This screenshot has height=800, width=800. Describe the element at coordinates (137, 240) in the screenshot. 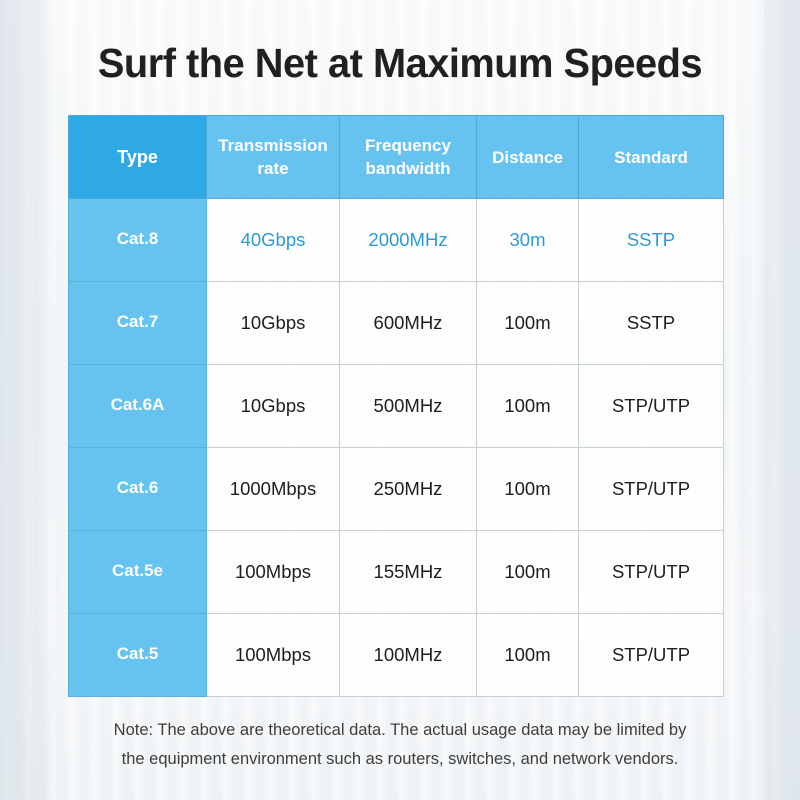

I see `cell-type: Cat.8` at that location.